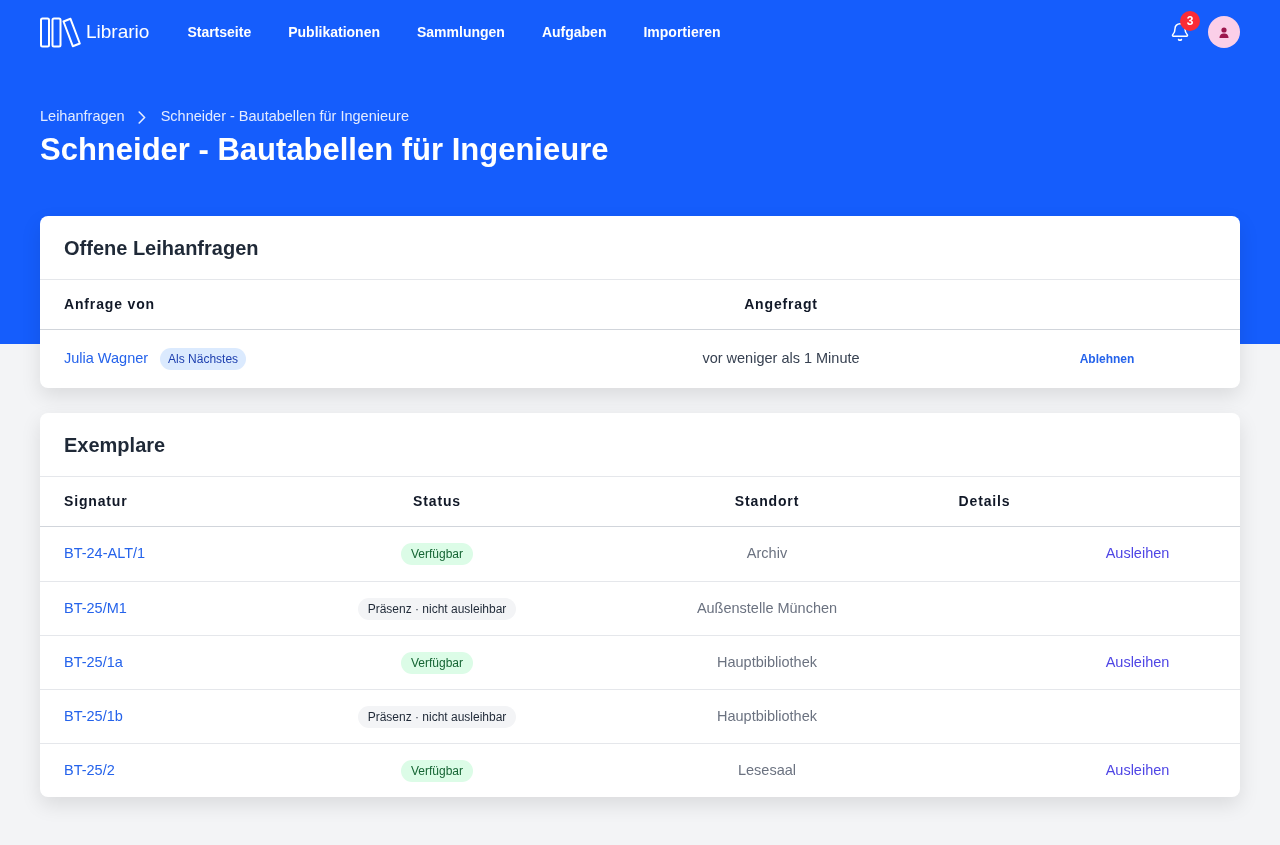 This screenshot has height=845, width=1280. What do you see at coordinates (682, 32) in the screenshot?
I see `nav-link: Importieren` at bounding box center [682, 32].